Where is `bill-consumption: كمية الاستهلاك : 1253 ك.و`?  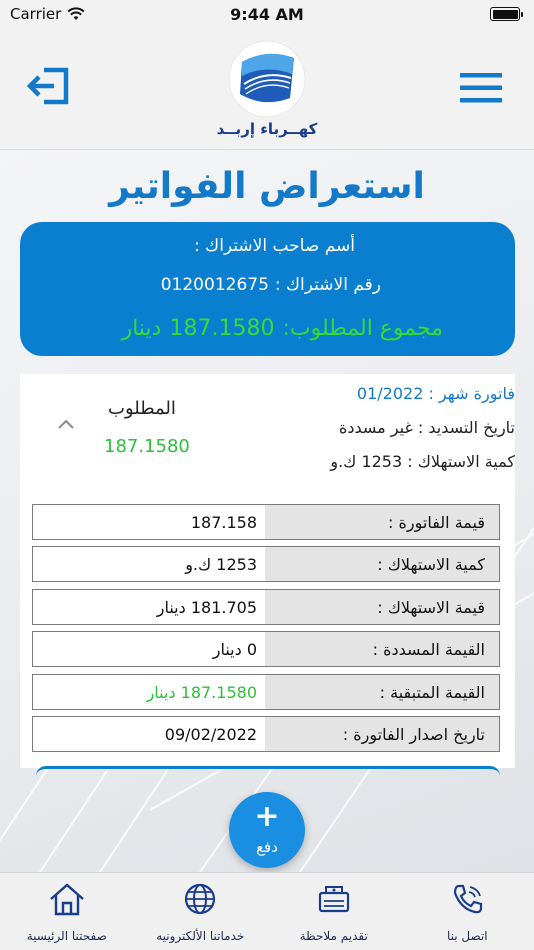
bill-consumption: كمية الاستهلاك : 1253 ك.و is located at coordinates (422, 461).